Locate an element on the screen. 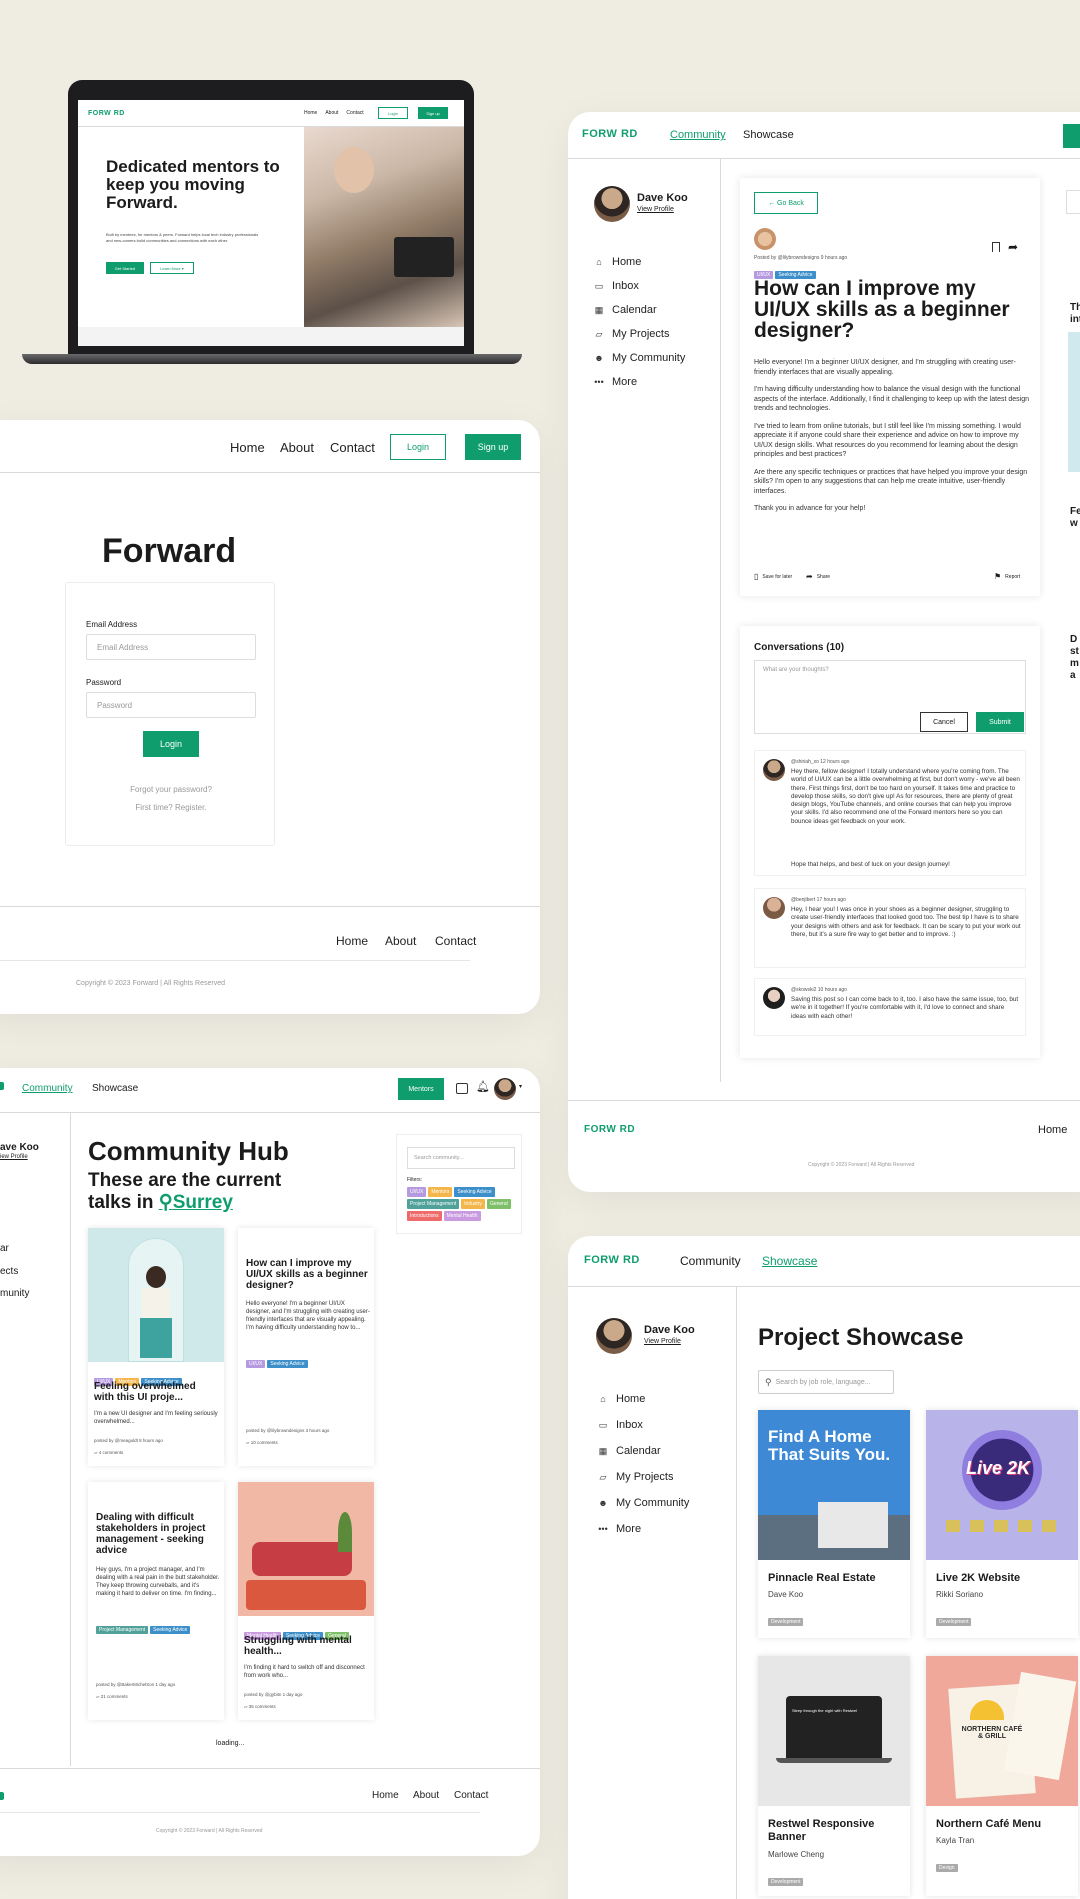 The width and height of the screenshot is (1080, 1899). register-link: First time? Register. is located at coordinates (171, 807).